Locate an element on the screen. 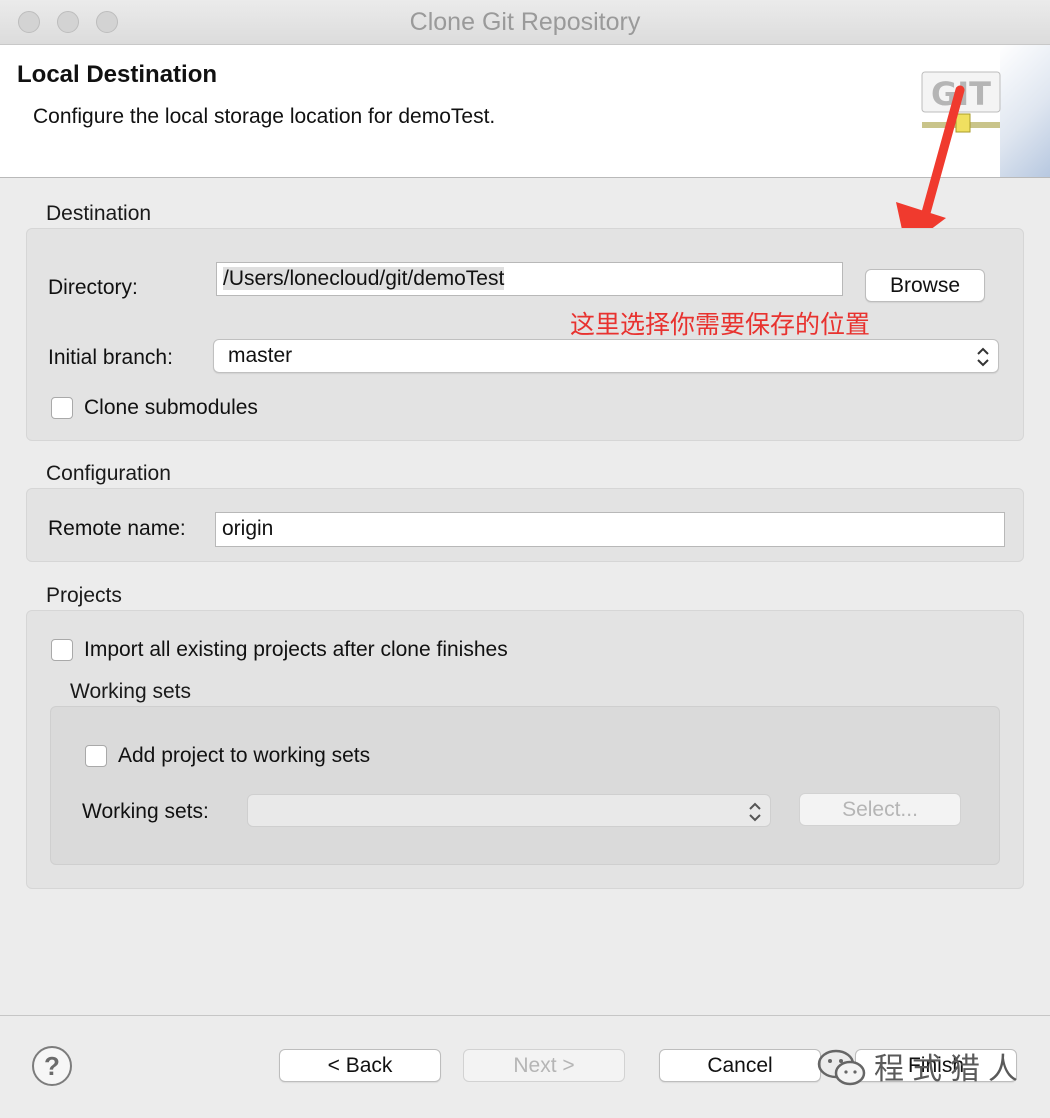 This screenshot has width=1050, height=1118. configuration-section-label: Configuration is located at coordinates (108, 473).